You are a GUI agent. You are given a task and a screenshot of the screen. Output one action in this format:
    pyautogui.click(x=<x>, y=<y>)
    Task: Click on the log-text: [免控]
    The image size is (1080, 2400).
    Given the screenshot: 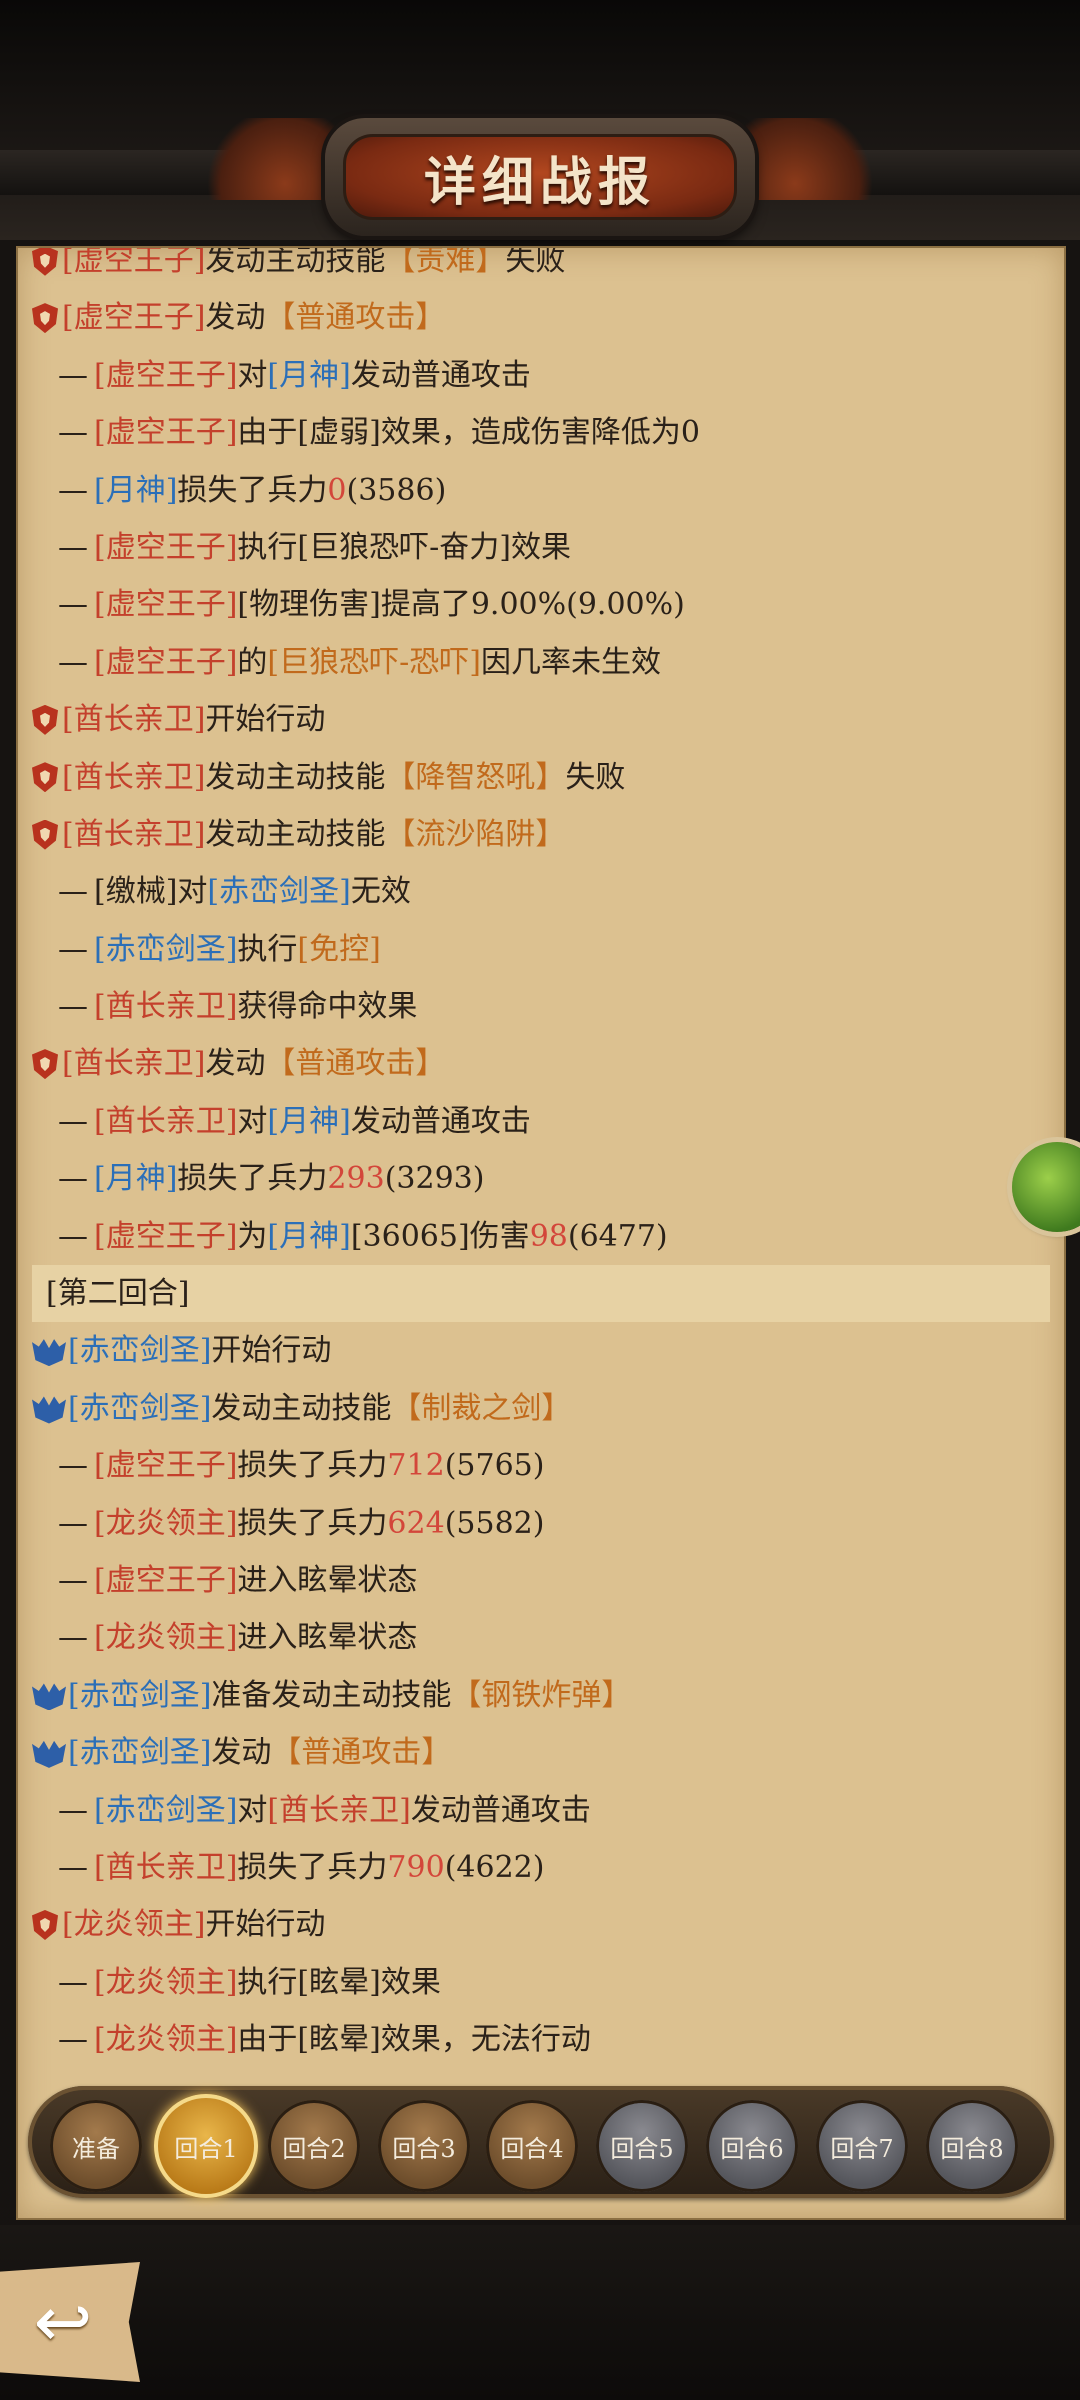 What is the action you would take?
    pyautogui.click(x=339, y=949)
    